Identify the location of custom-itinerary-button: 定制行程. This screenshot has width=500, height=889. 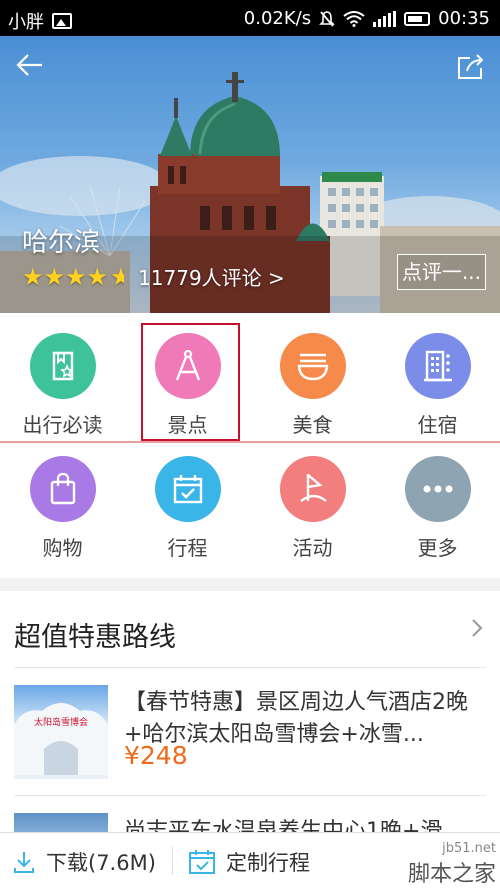
(249, 862).